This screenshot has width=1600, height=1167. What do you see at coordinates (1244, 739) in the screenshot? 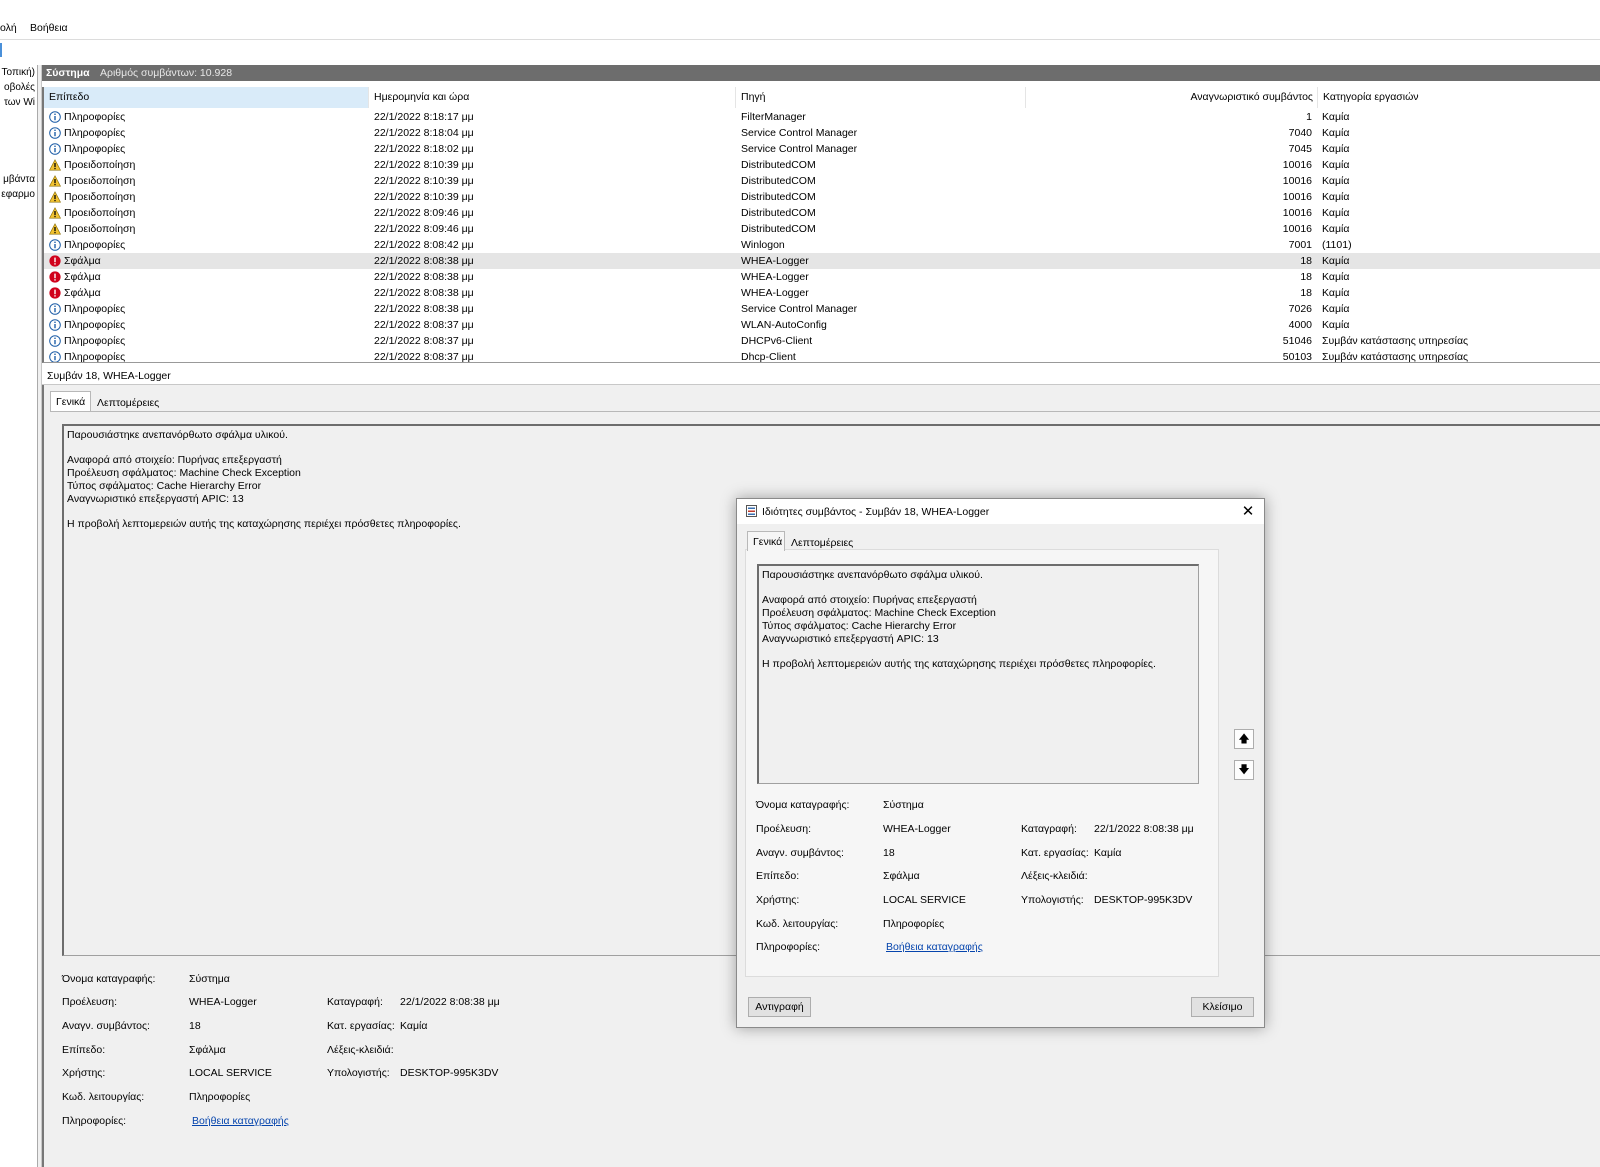
I see `previous-event-up-arrow-icon: 🡅` at bounding box center [1244, 739].